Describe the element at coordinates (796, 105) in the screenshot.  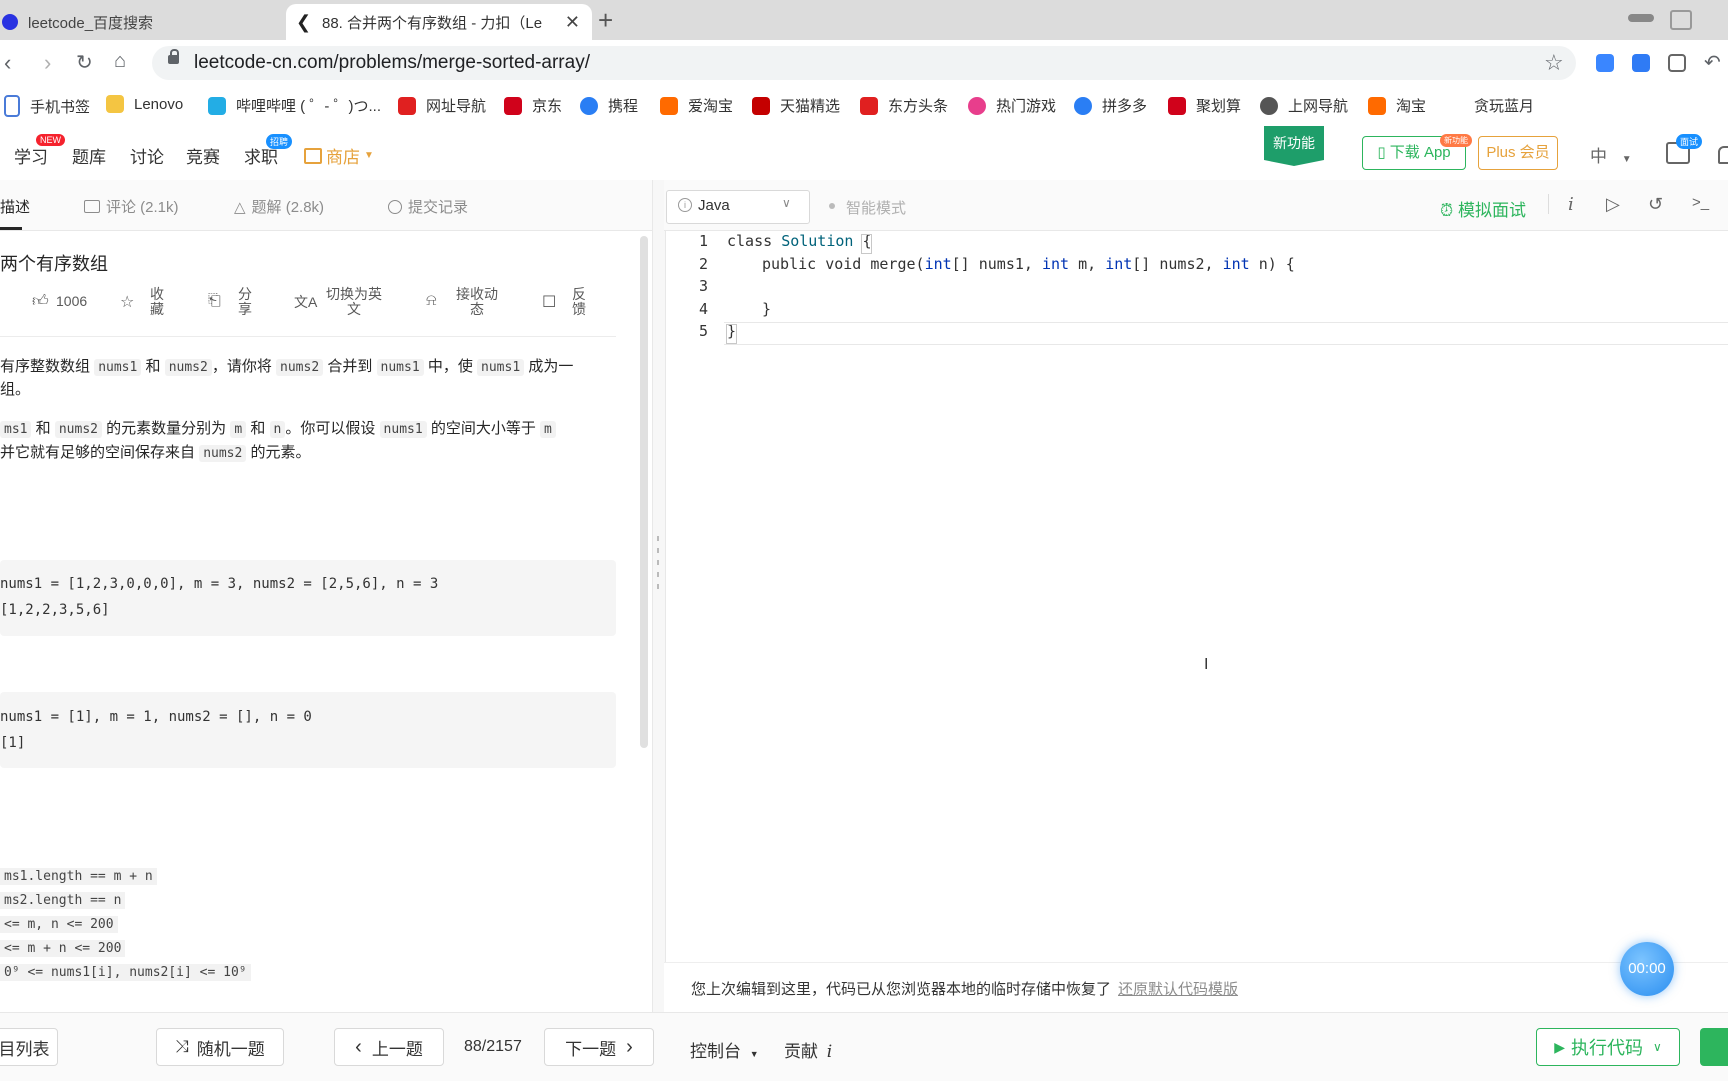
I see `bookmark-item: 天猫精选` at that location.